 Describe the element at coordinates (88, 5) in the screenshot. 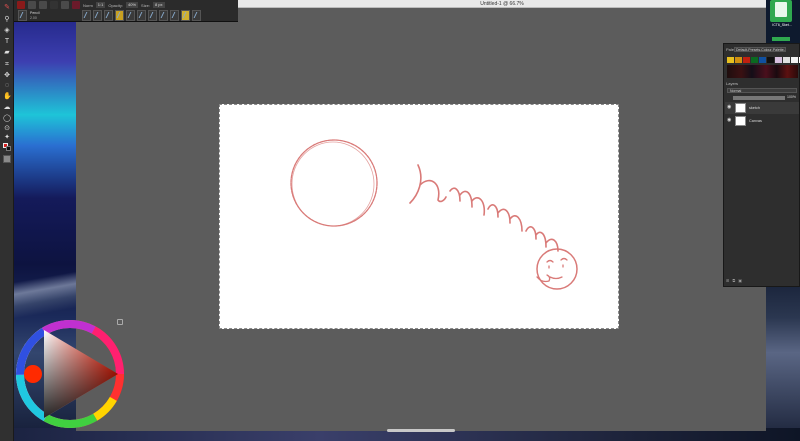

I see `blend-label: Norm` at that location.